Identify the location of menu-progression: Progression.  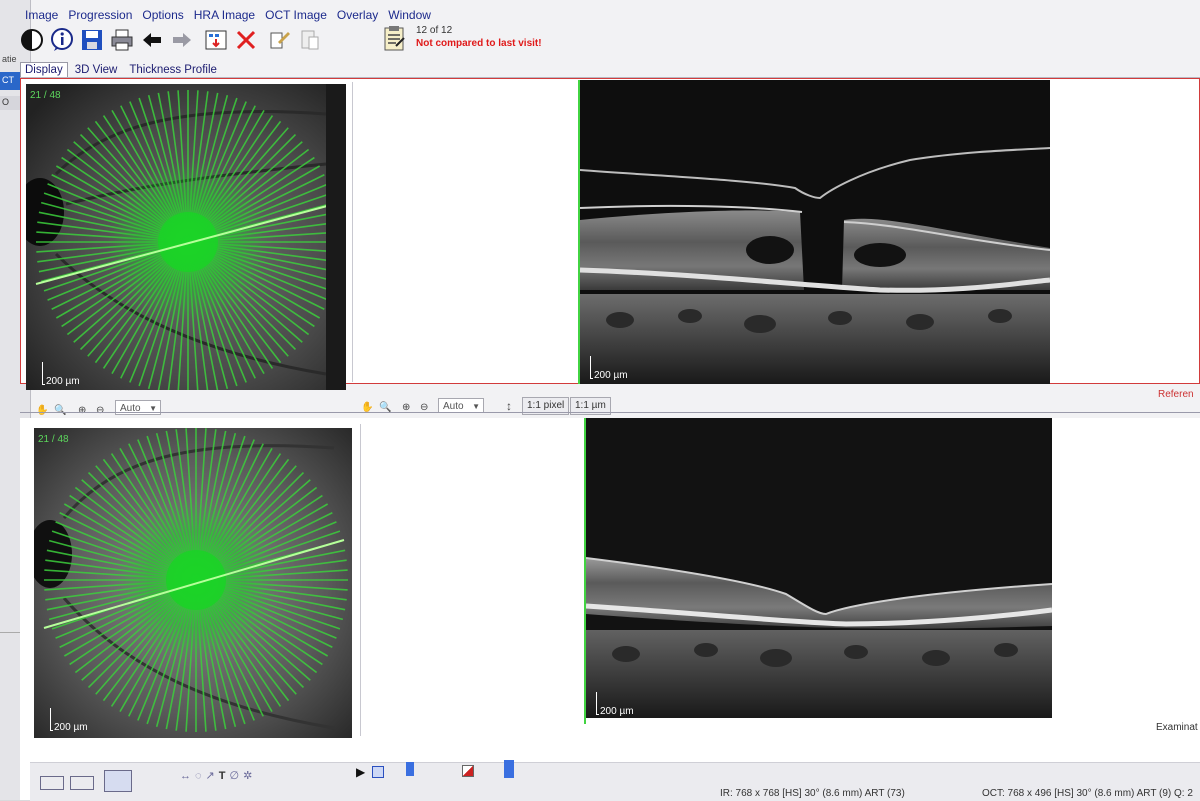
(100, 15).